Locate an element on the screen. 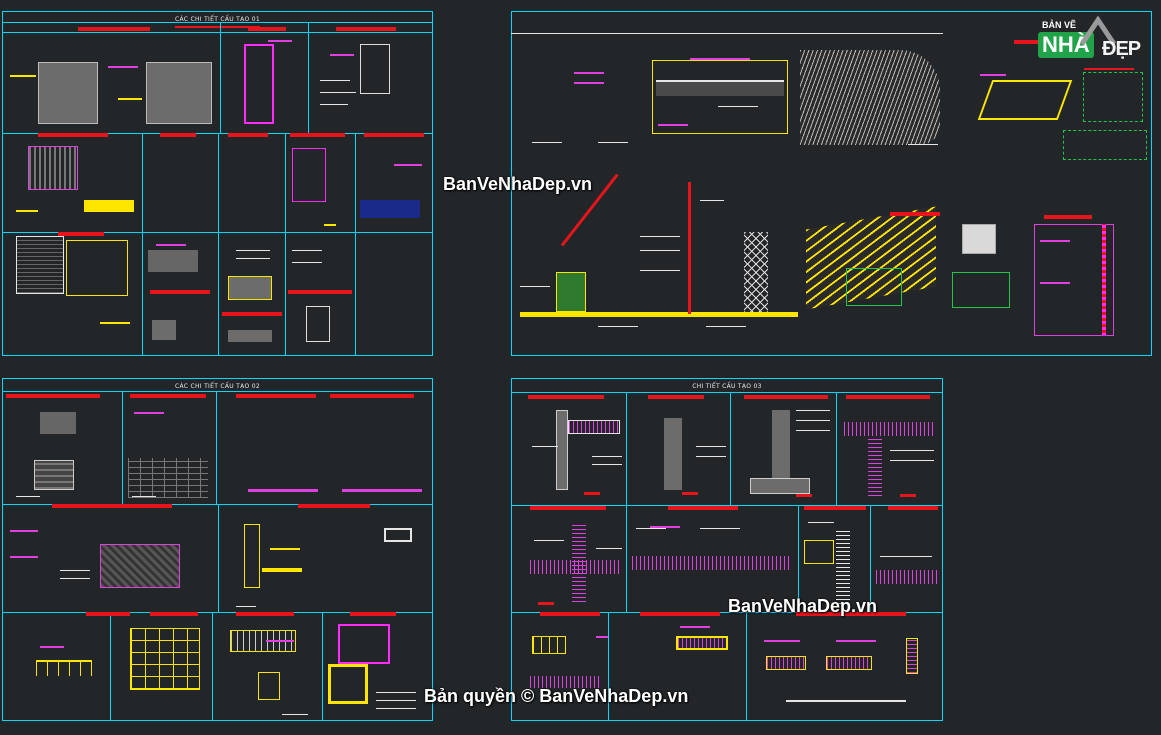 This screenshot has height=735, width=1161. brand-logo: BẢN VẼ NHÀ ĐẸP is located at coordinates (1095, 40).